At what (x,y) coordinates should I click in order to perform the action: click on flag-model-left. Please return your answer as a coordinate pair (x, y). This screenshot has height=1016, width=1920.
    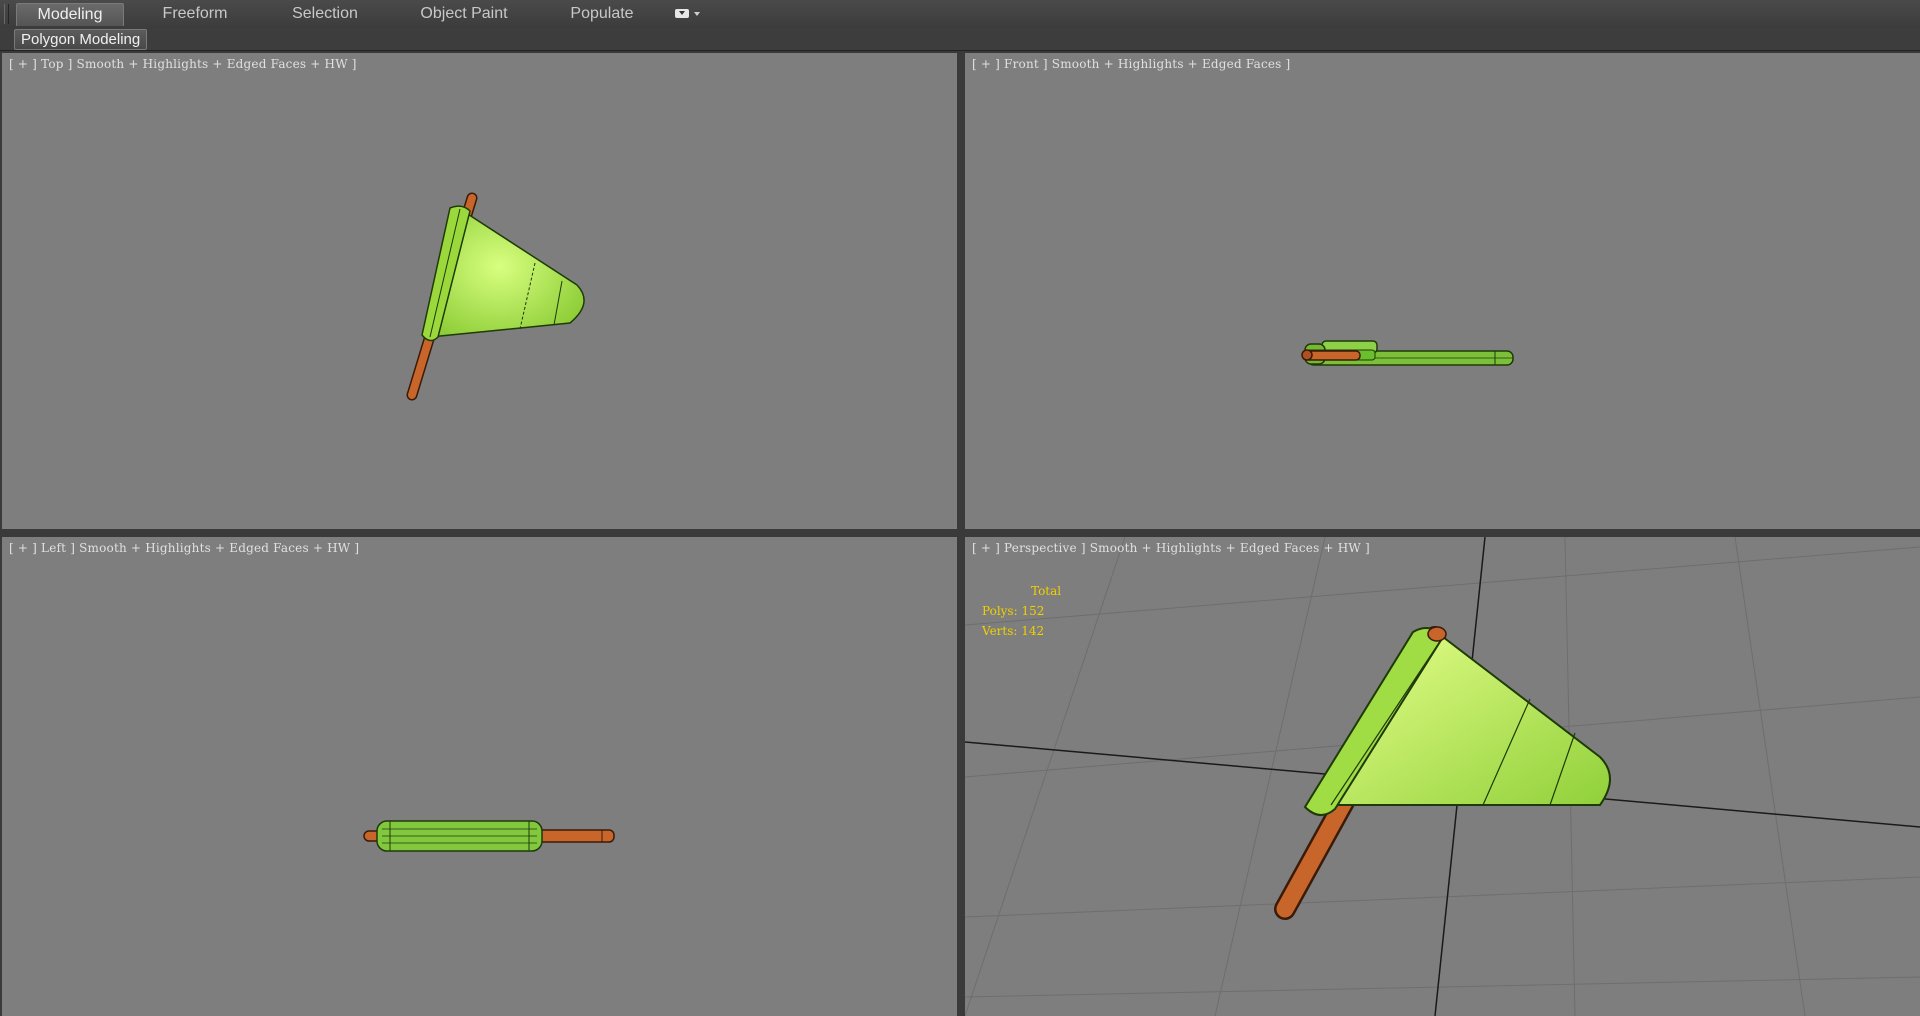
    Looking at the image, I should click on (489, 836).